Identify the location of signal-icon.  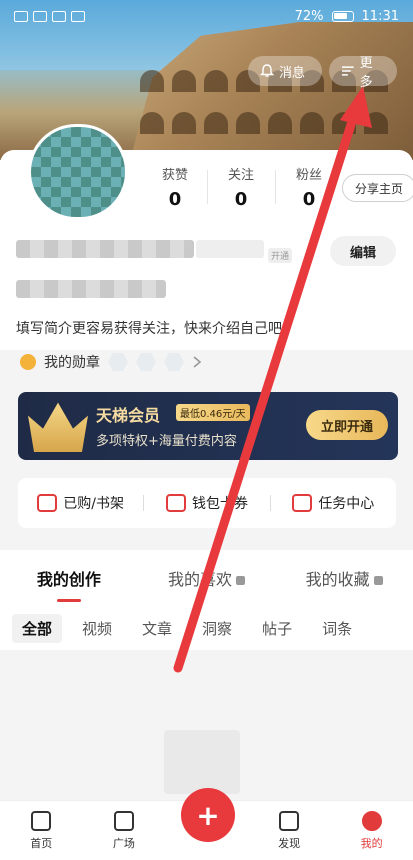
(40, 16).